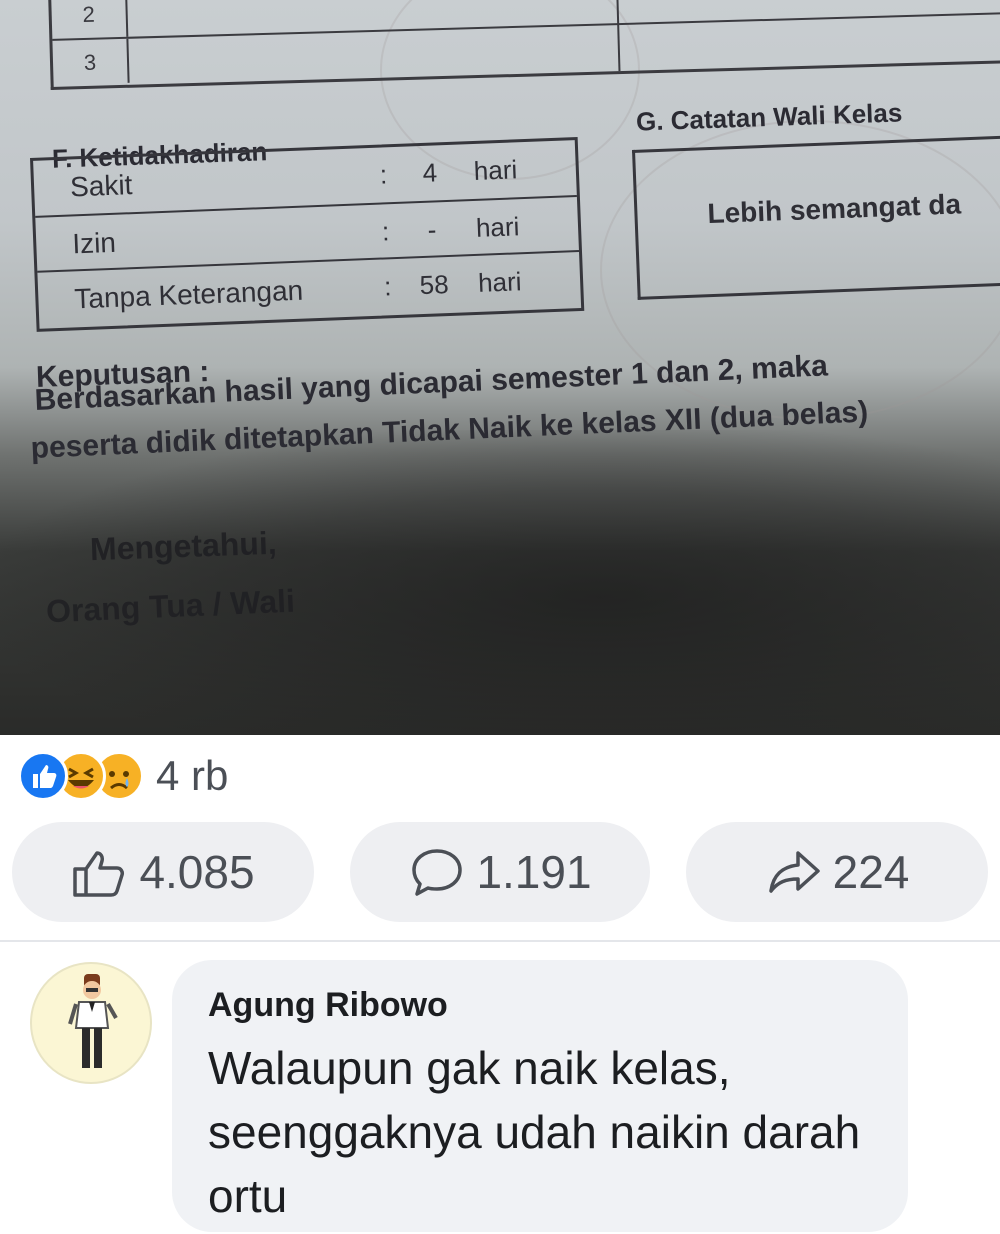 Image resolution: width=1000 pixels, height=1234 pixels. I want to click on comment-count: 1.191, so click(534, 872).